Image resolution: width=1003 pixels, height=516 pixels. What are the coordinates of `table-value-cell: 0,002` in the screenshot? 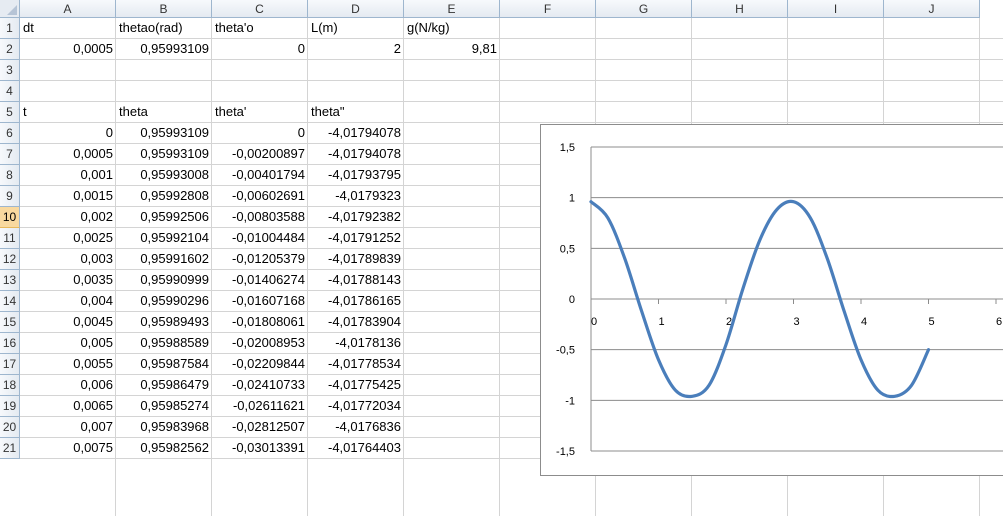 It's located at (68, 217).